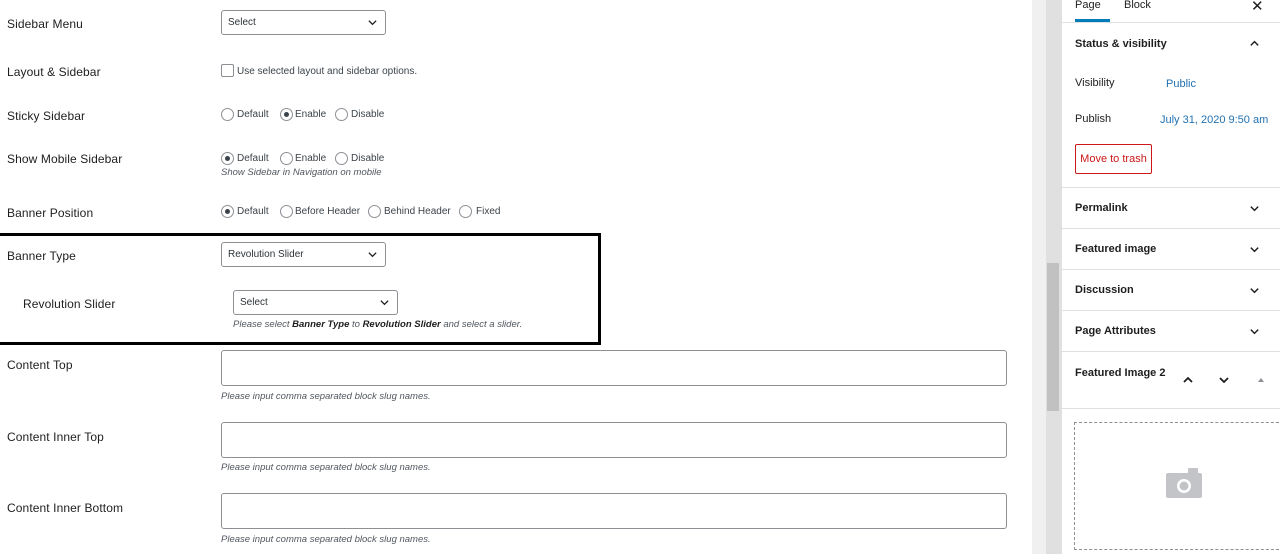 The height and width of the screenshot is (554, 1280). I want to click on sidebar-menu-label: Sidebar Menu, so click(45, 24).